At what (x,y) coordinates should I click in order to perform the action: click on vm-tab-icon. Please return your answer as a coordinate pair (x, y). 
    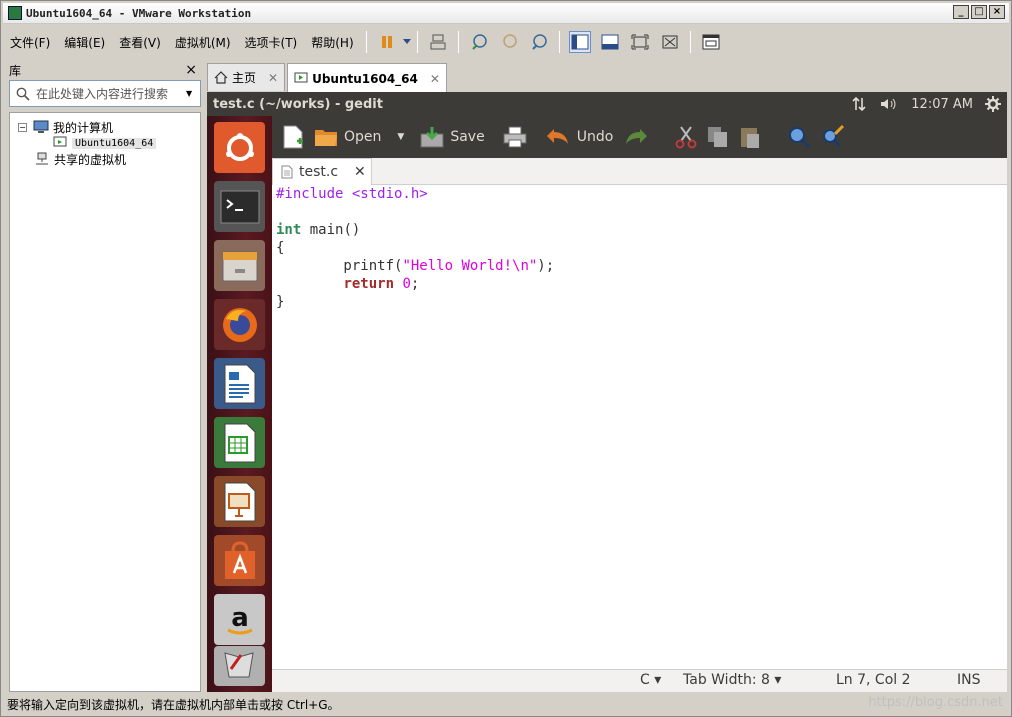
    Looking at the image, I should click on (301, 77).